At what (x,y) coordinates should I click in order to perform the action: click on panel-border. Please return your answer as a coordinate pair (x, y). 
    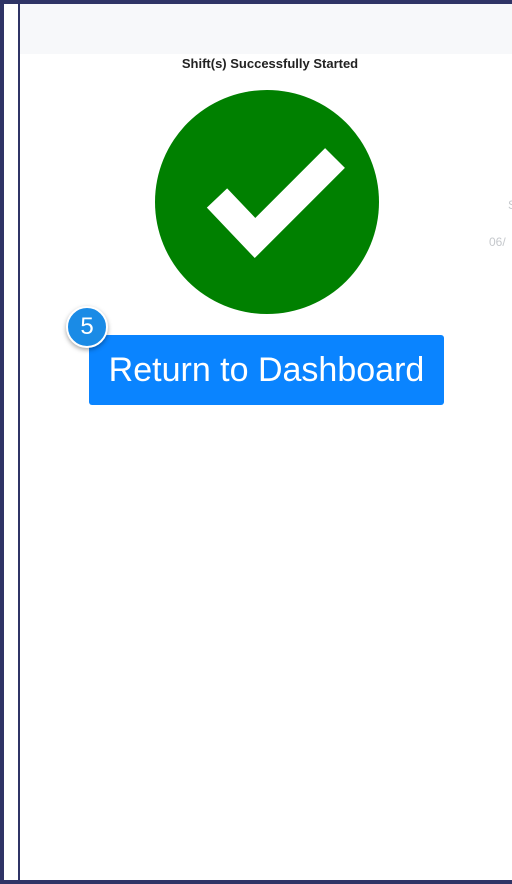
    Looking at the image, I should click on (19, 442).